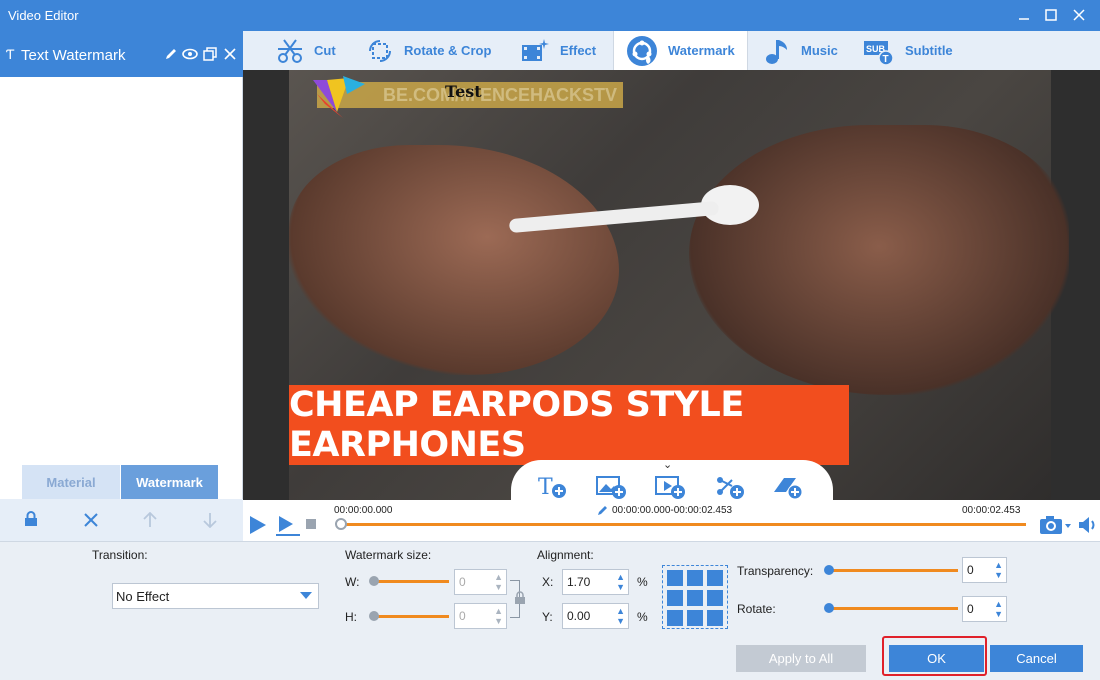  I want to click on tab-cut: Cut, so click(306, 50).